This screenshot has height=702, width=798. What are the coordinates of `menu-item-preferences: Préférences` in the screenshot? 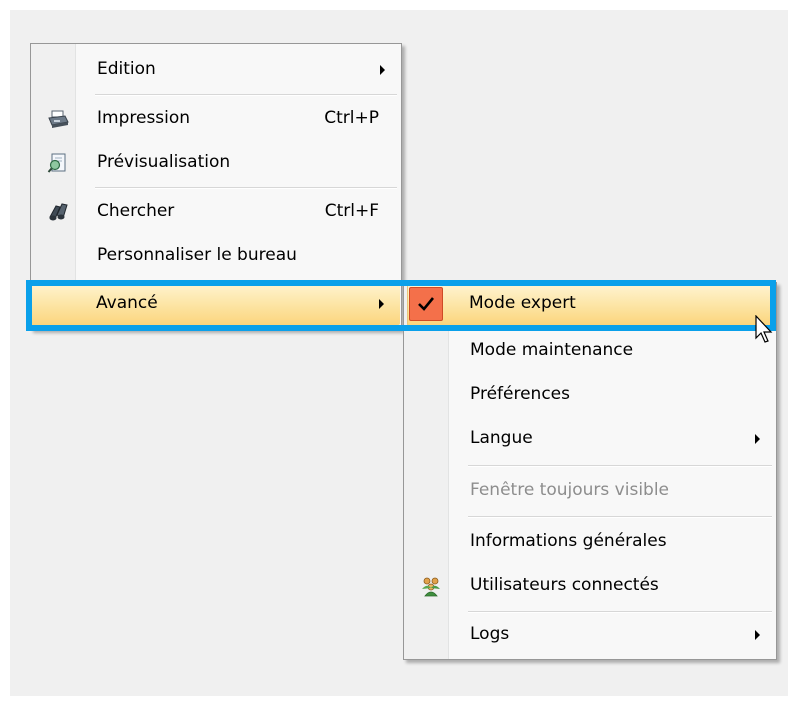 It's located at (590, 395).